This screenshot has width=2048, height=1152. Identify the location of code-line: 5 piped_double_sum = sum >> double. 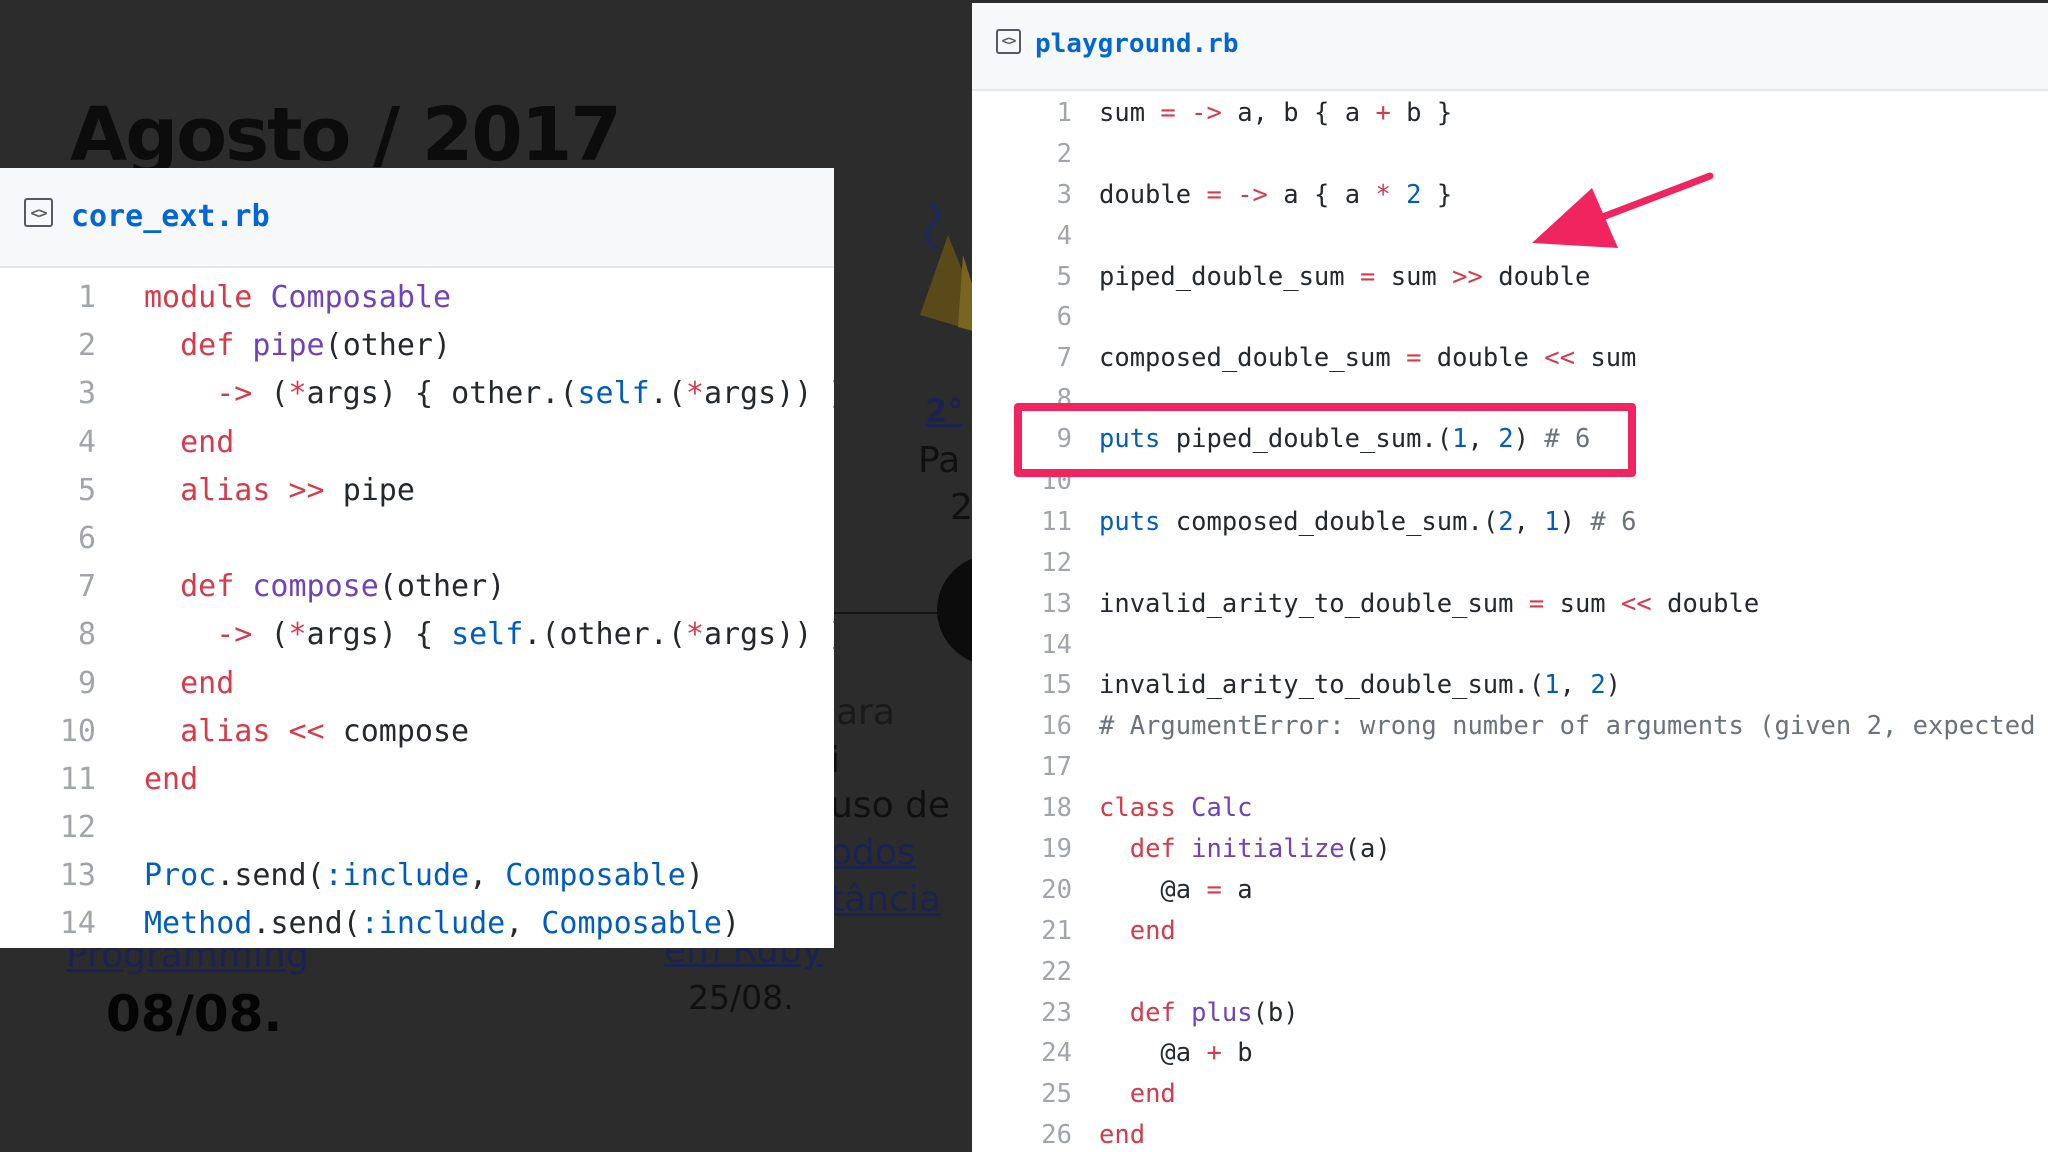
(1510, 277).